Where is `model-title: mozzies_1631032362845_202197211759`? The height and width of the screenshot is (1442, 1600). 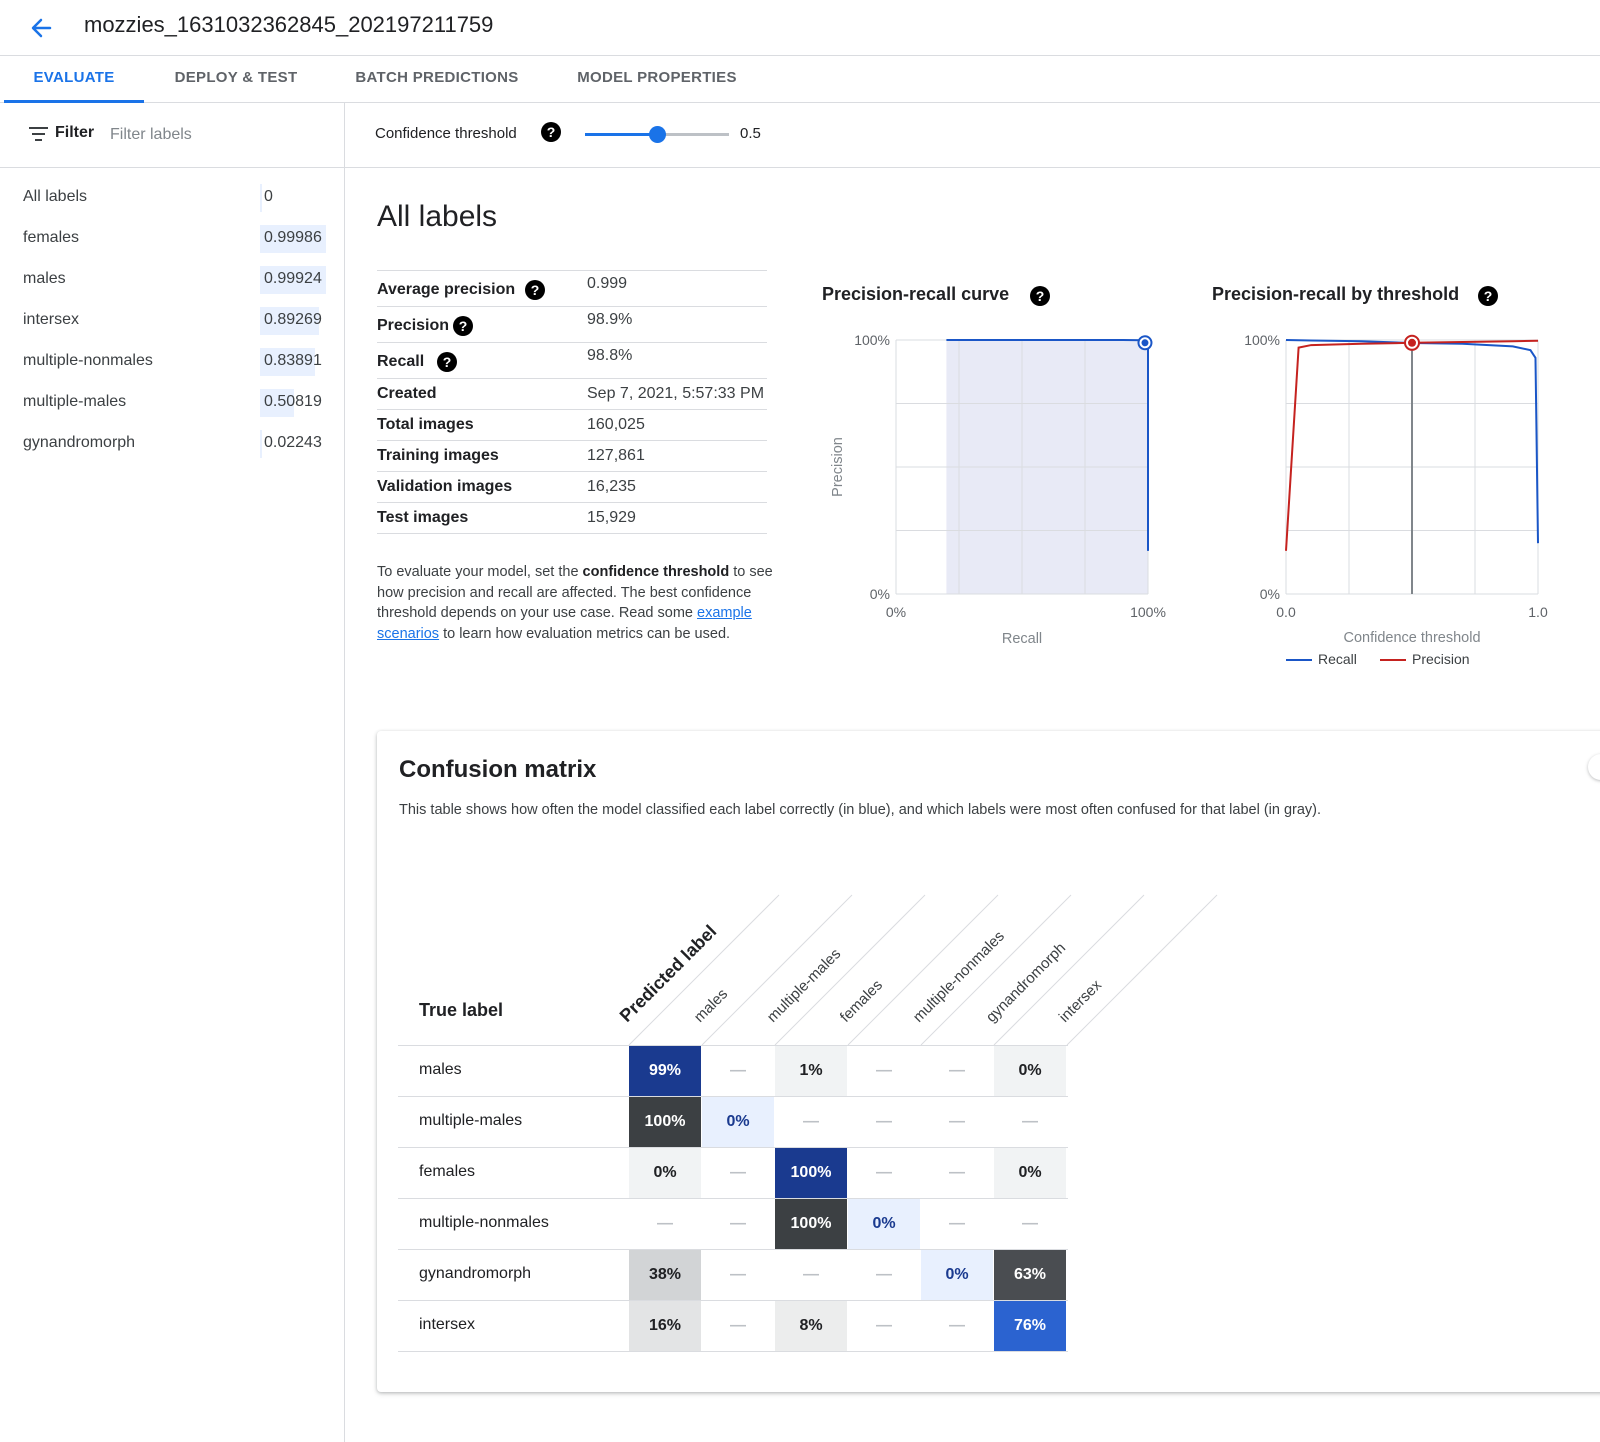 model-title: mozzies_1631032362845_202197211759 is located at coordinates (289, 24).